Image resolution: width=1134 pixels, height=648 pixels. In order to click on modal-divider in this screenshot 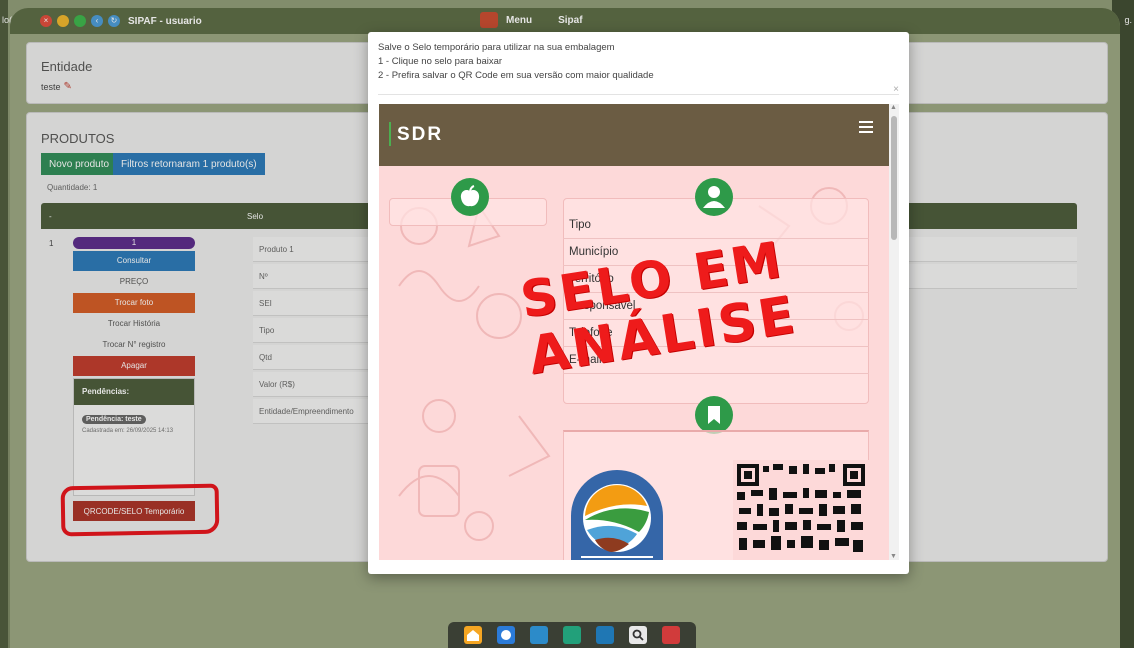, I will do `click(638, 94)`.